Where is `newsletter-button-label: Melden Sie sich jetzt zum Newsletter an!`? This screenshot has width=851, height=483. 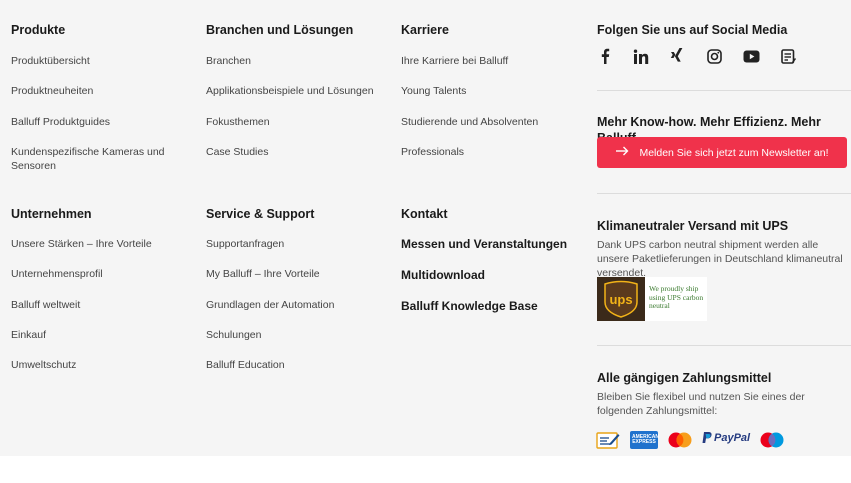
newsletter-button-label: Melden Sie sich jetzt zum Newsletter an! is located at coordinates (734, 152).